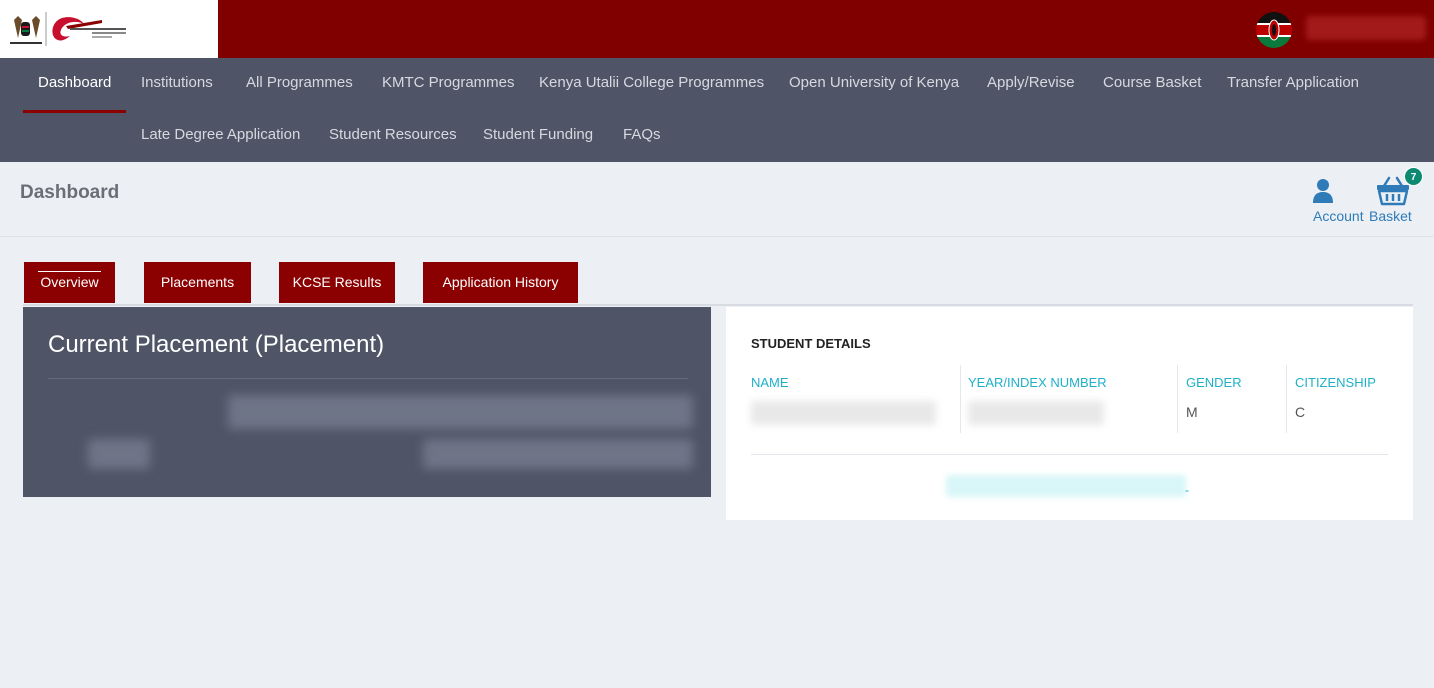  I want to click on tab-placements: Placements, so click(197, 282).